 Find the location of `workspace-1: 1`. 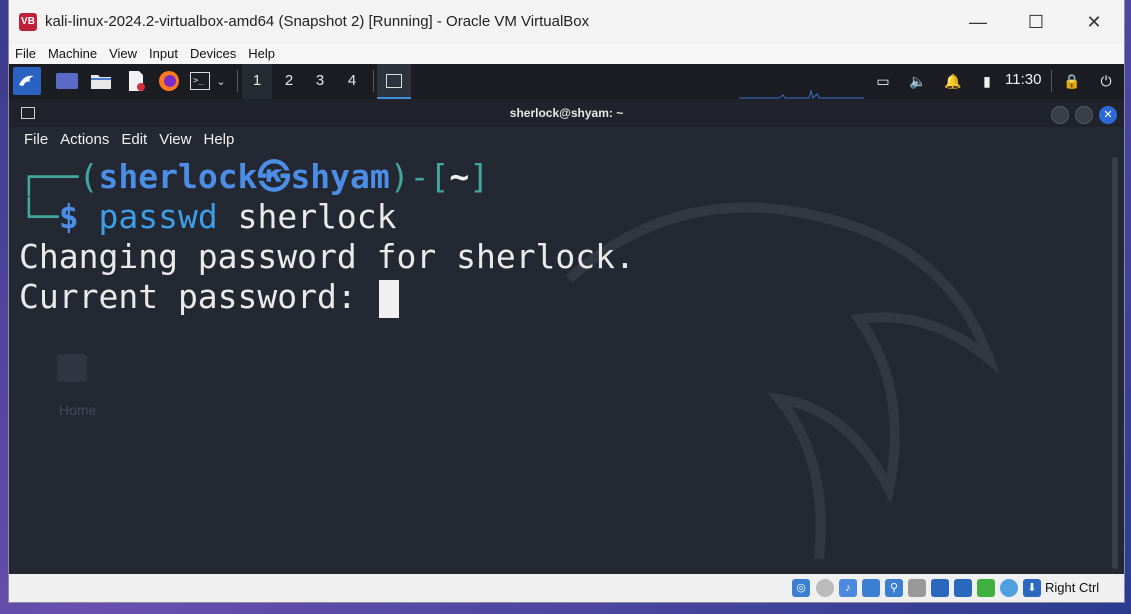

workspace-1: 1 is located at coordinates (257, 82).